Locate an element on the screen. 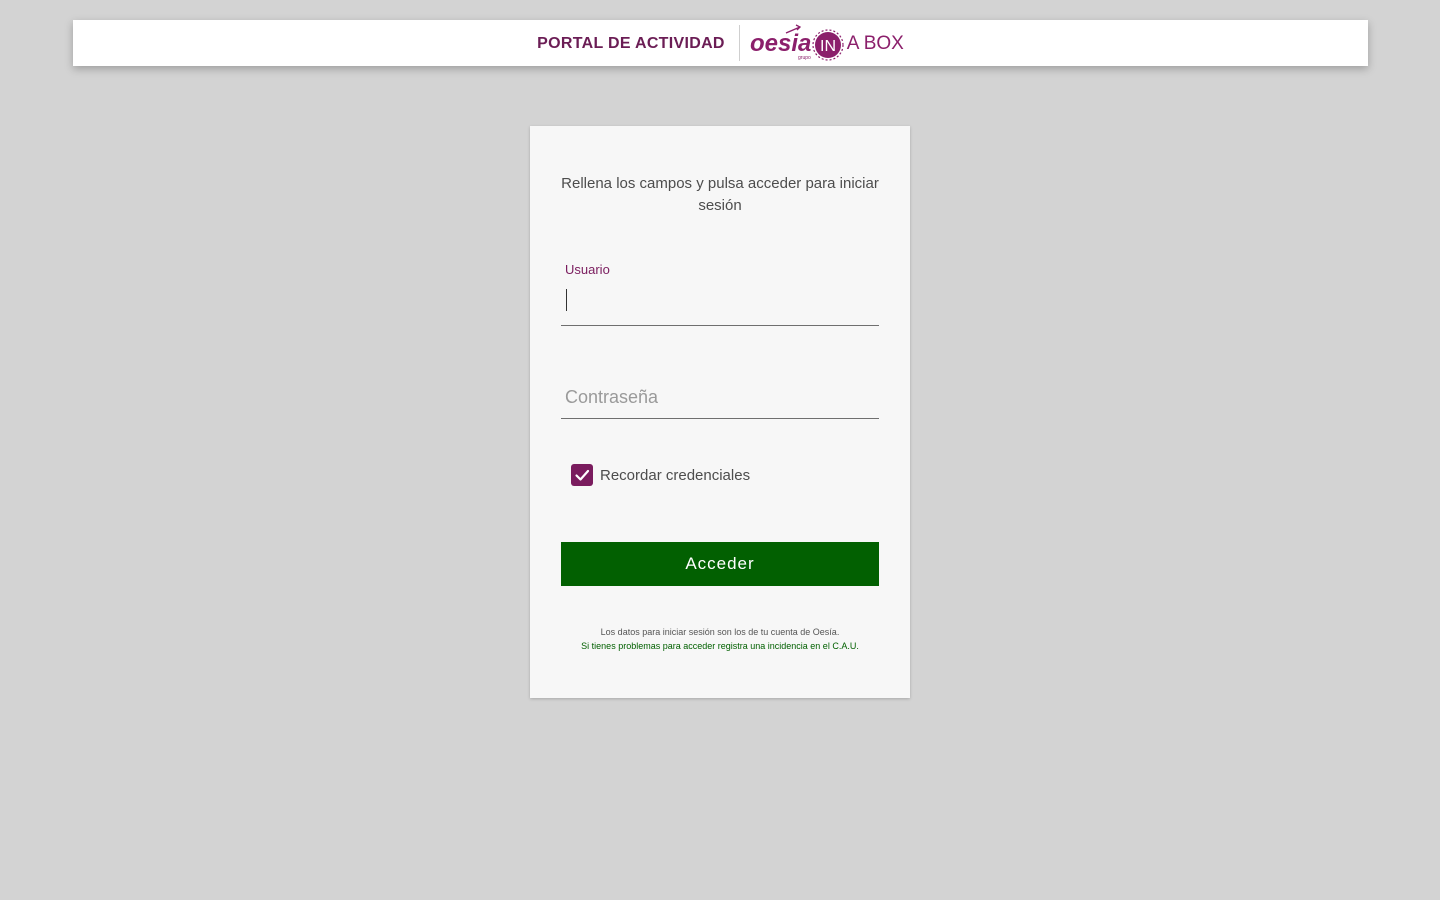 This screenshot has width=1440, height=900. portal-title: PORTAL DE ACTIVIDAD is located at coordinates (631, 43).